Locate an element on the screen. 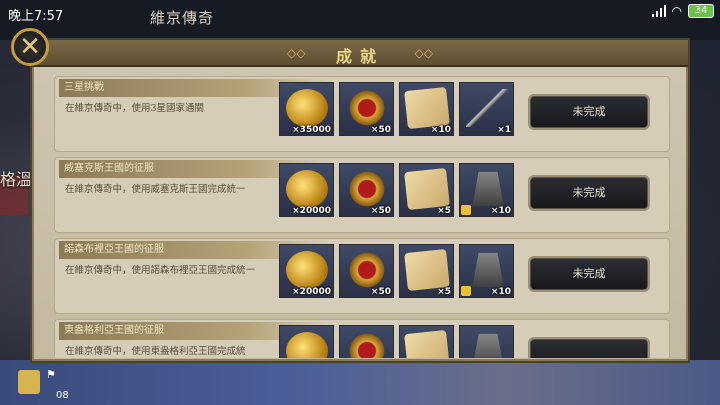 The image size is (720, 405). achievement-row: 東盎格利亞王國的征服 在維京傳奇中，使用東盎格利亞王國完成統 is located at coordinates (362, 338).